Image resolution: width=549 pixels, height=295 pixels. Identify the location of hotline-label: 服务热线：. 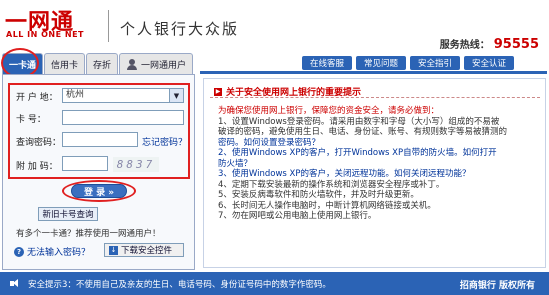
(464, 45).